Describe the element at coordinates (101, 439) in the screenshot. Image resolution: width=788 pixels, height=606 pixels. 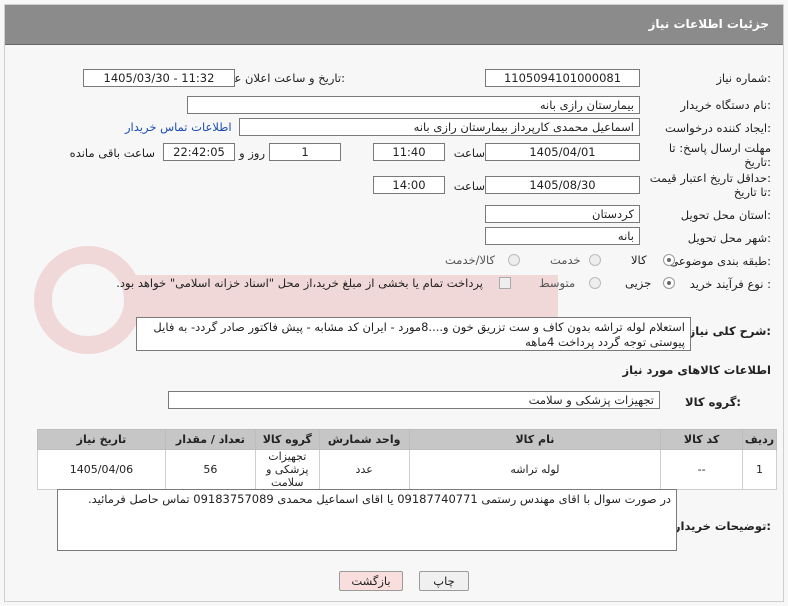
I see `col-need-date: تاریخ نیاز` at that location.